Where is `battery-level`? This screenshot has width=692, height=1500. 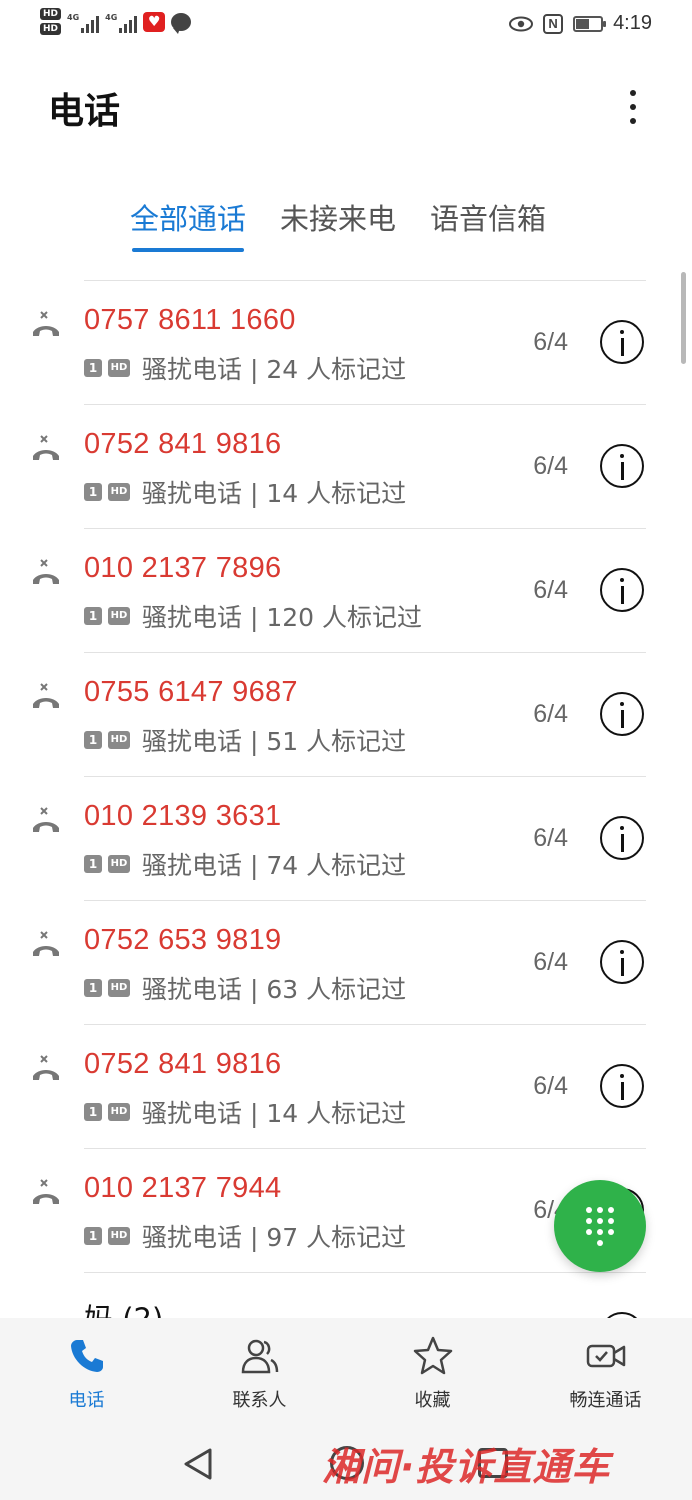 battery-level is located at coordinates (583, 23).